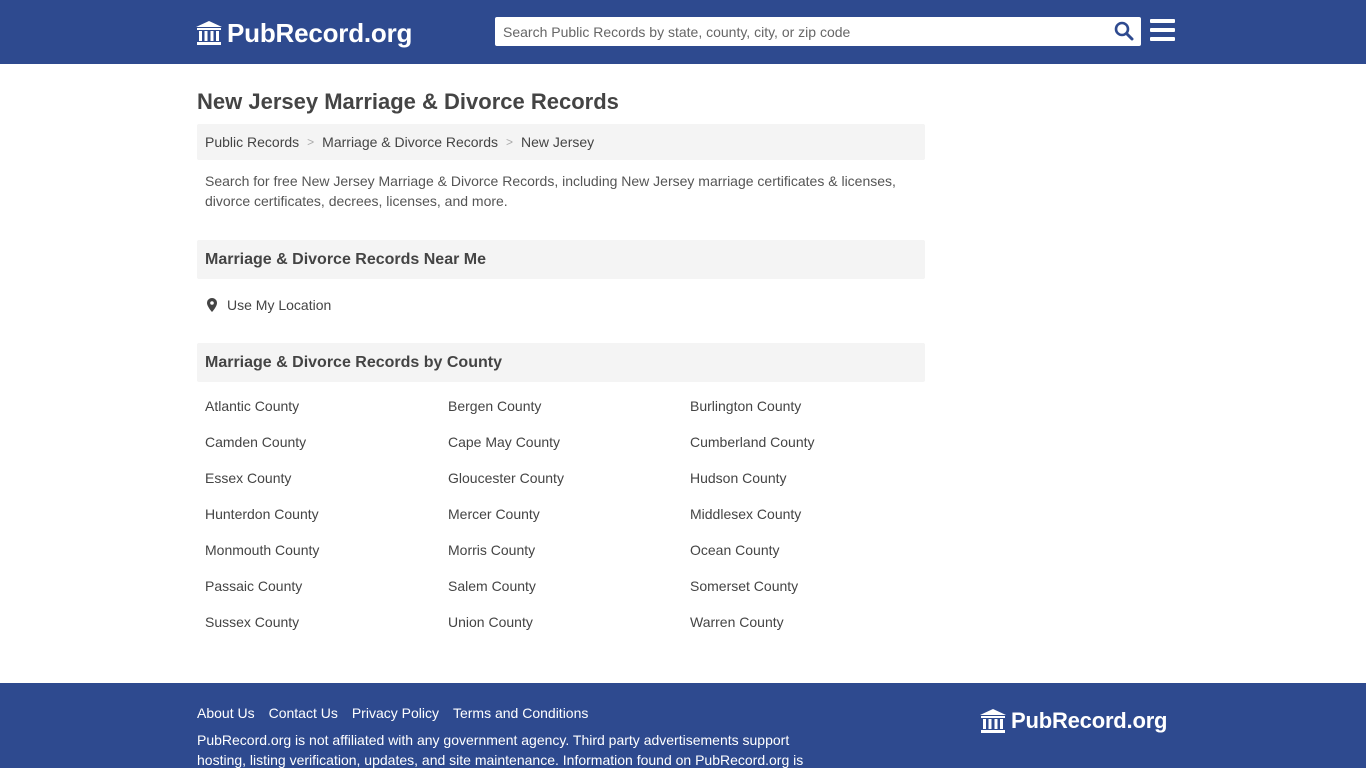 The image size is (1366, 768). Describe the element at coordinates (745, 406) in the screenshot. I see `county-link-burlington: Burlington County` at that location.